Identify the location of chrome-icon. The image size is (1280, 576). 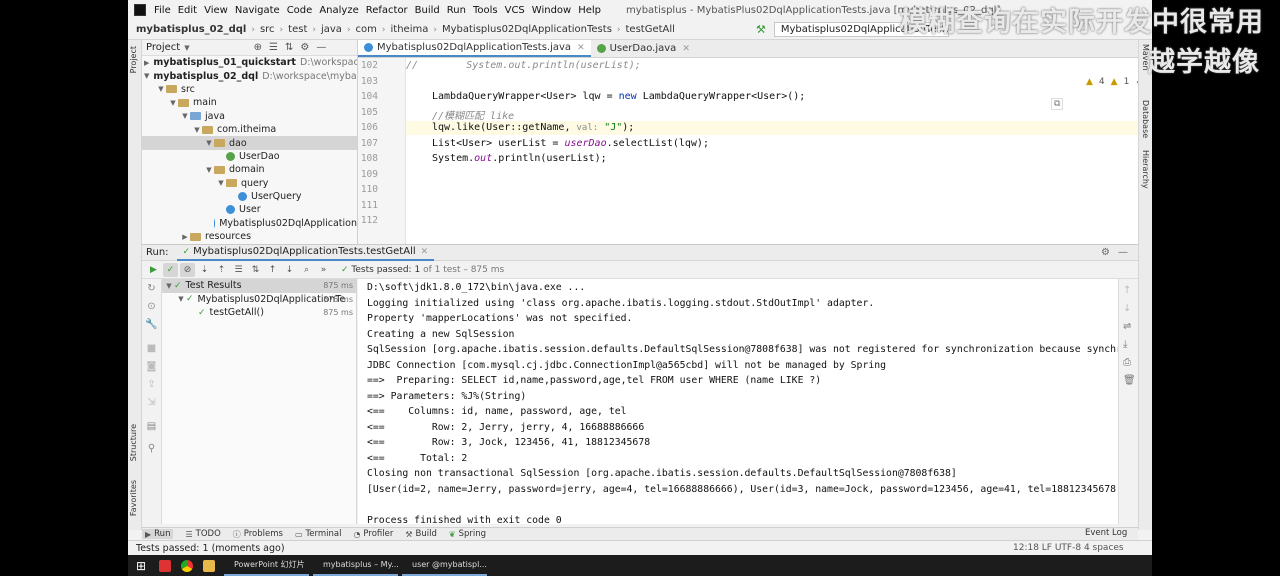
(187, 565).